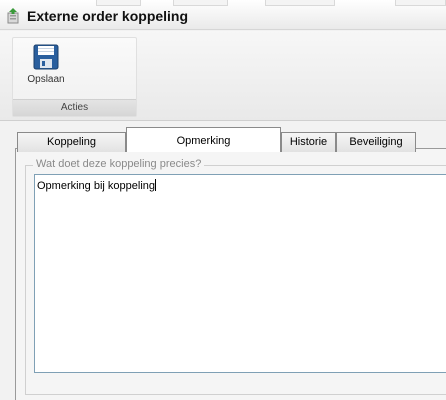  Describe the element at coordinates (13, 16) in the screenshot. I see `external-order-icon` at that location.